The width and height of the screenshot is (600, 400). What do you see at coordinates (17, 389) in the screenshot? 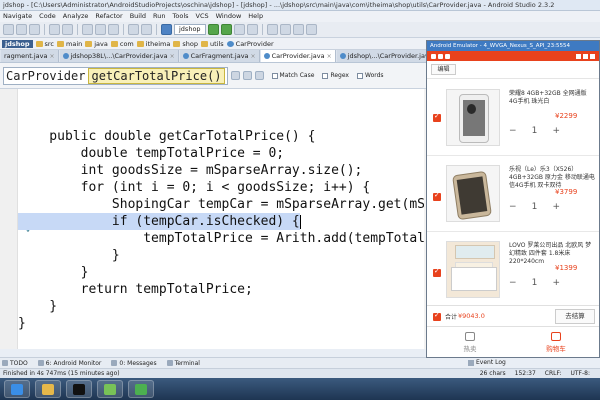
I see `start-button` at bounding box center [17, 389].